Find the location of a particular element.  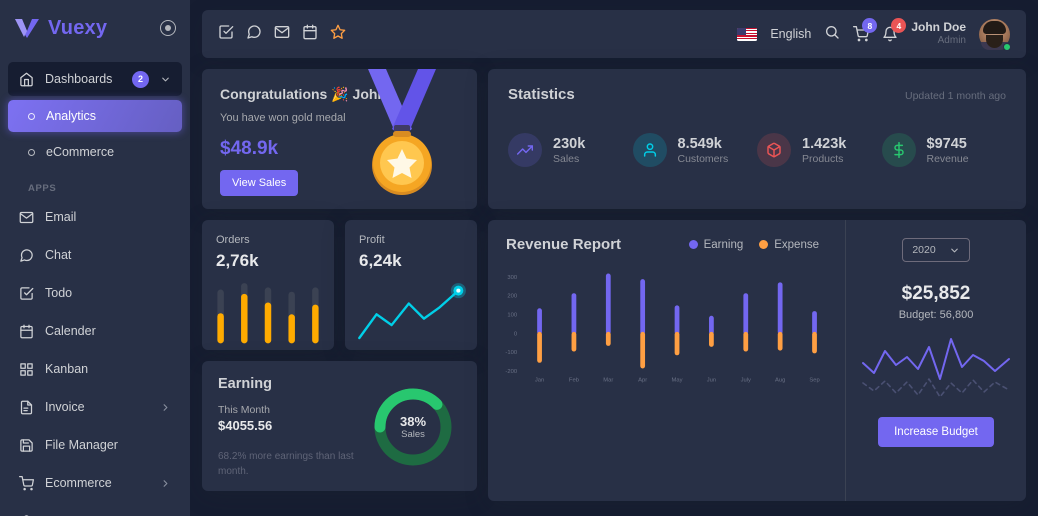

user-name: John Doe is located at coordinates (938, 27).